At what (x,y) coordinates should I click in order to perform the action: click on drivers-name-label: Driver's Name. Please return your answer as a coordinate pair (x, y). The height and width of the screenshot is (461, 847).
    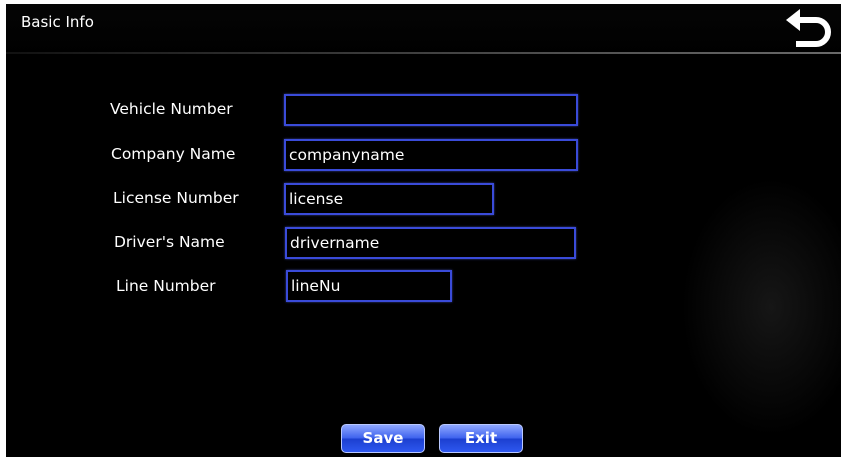
    Looking at the image, I should click on (169, 242).